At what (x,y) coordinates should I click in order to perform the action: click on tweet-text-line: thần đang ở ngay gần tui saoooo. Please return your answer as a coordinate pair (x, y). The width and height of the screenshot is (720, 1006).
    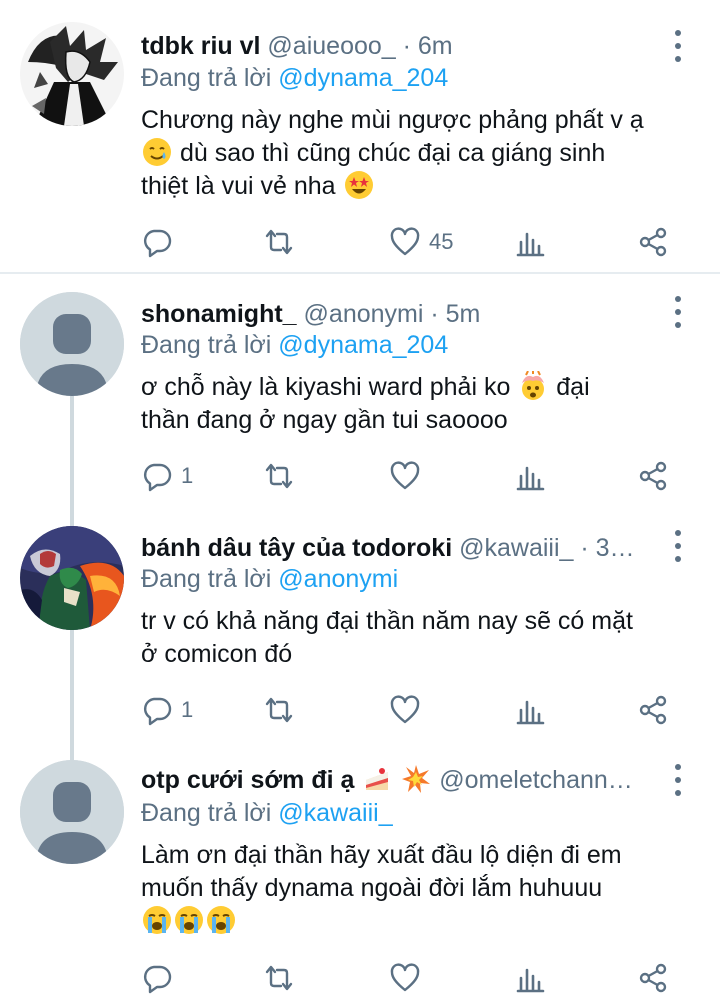
    Looking at the image, I should click on (324, 420).